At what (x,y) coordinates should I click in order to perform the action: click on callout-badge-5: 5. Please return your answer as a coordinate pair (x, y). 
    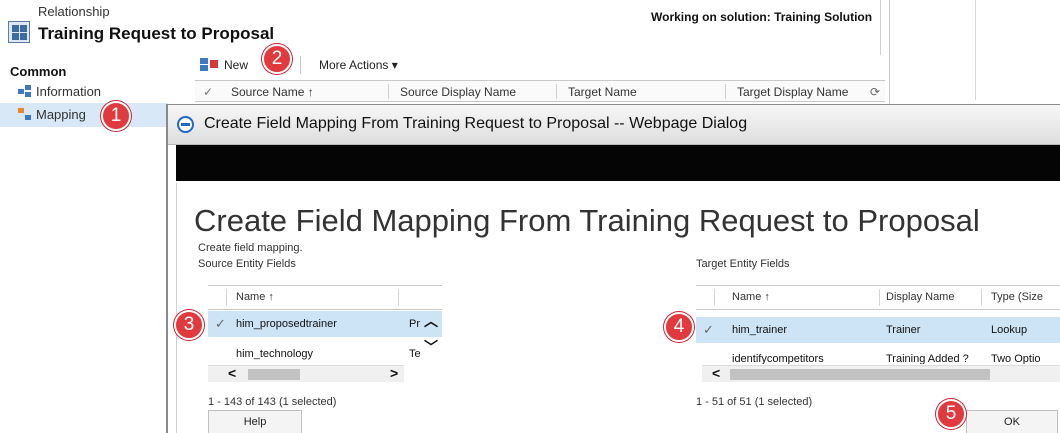
    Looking at the image, I should click on (951, 414).